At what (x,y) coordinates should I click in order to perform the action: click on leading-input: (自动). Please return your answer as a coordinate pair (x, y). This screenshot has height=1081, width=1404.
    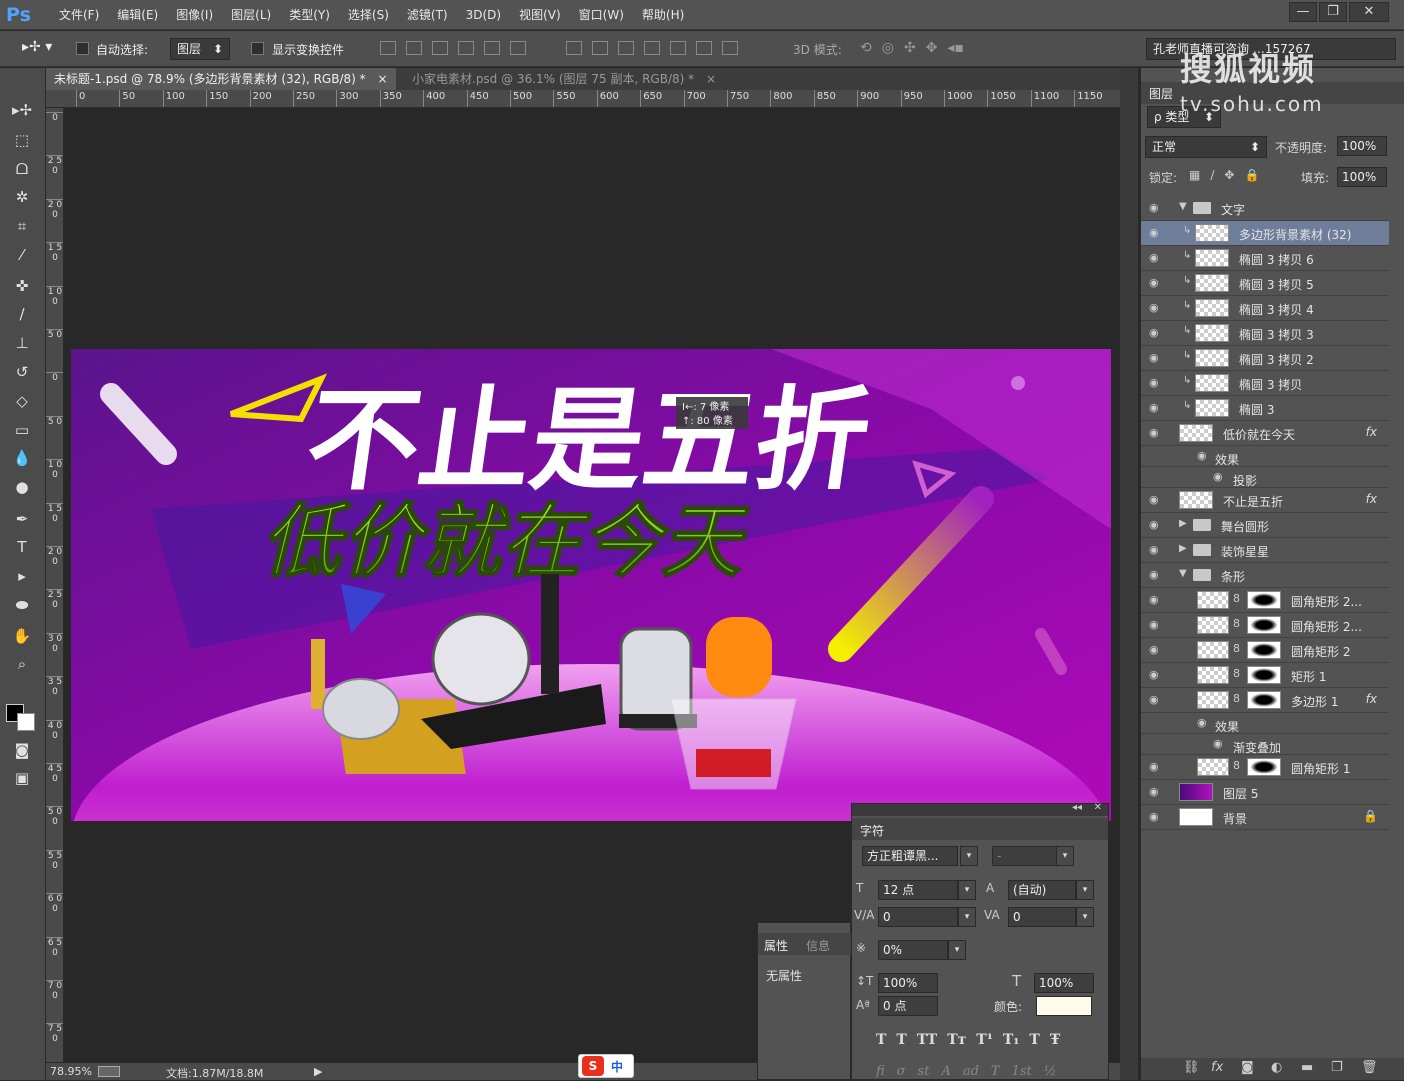
    Looking at the image, I should click on (1042, 890).